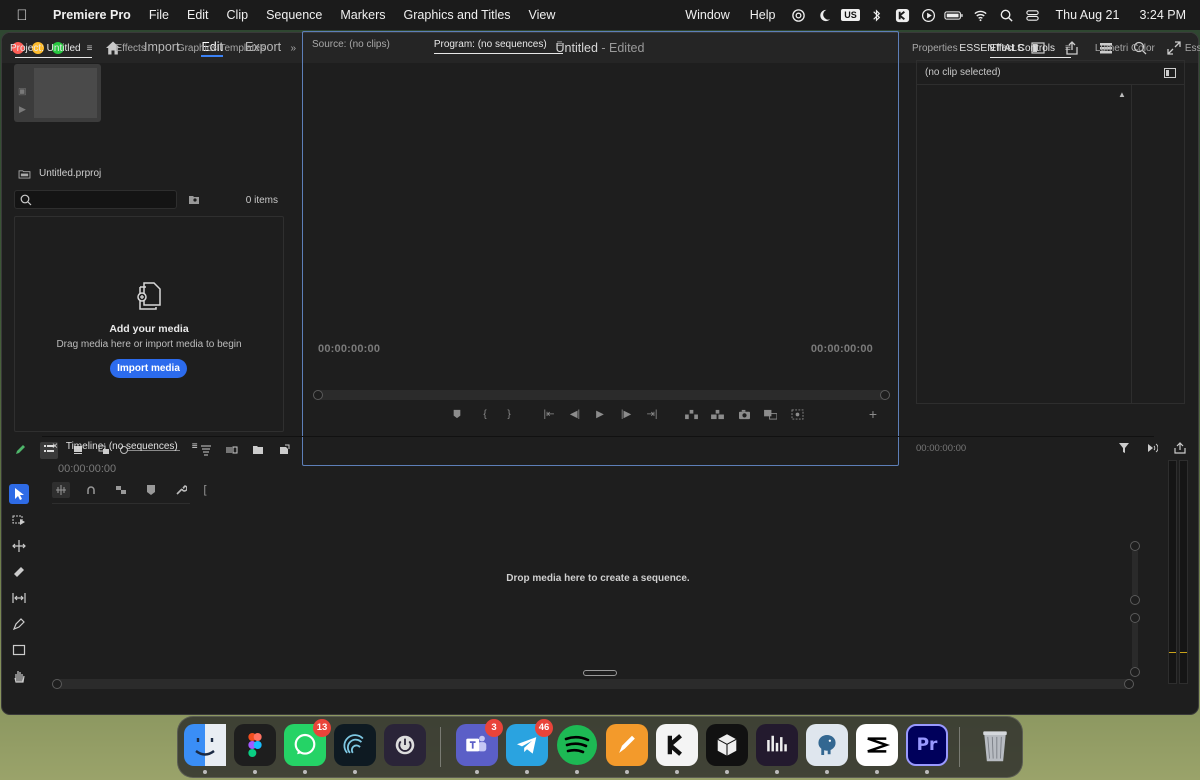 This screenshot has height=780, width=1200. I want to click on ripple-edit-tool, so click(19, 546).